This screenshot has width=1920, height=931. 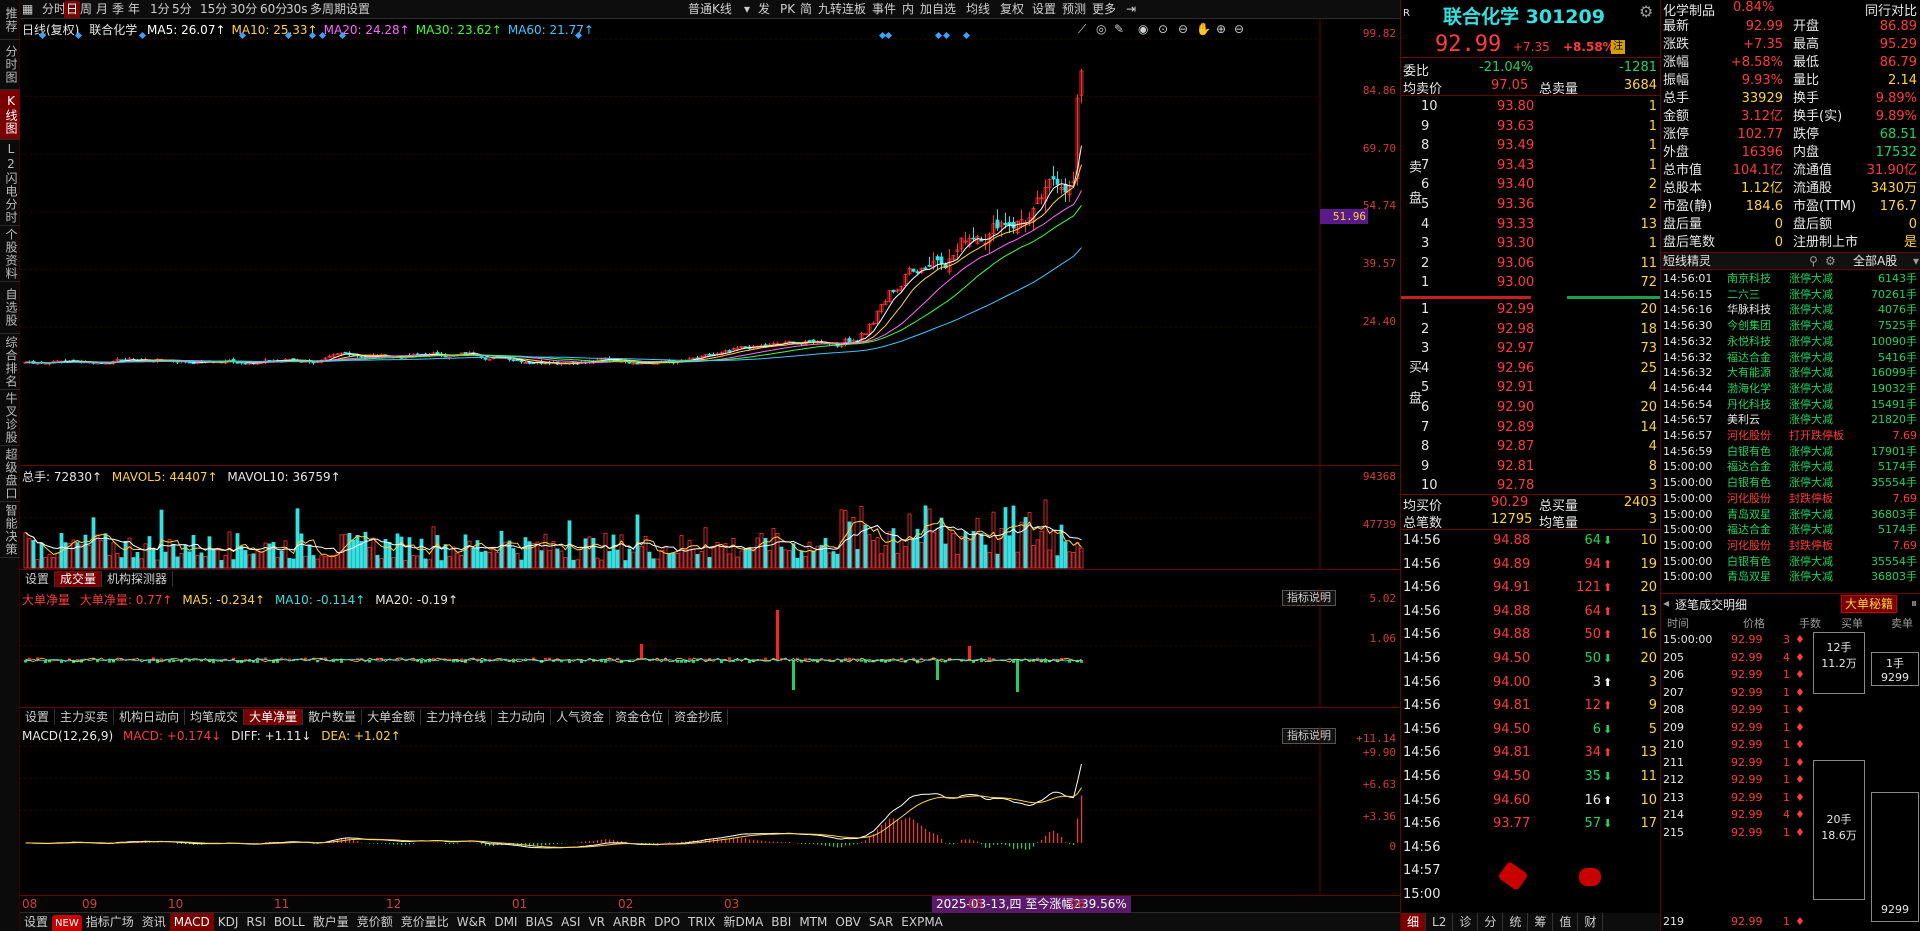 I want to click on indicator-tab-18: TRIX, so click(x=701, y=922).